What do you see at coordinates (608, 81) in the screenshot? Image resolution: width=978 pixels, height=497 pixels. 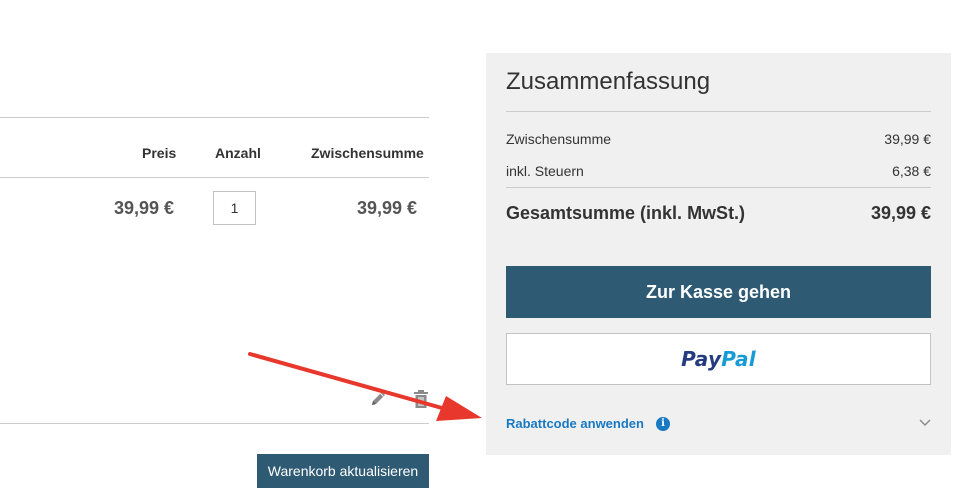 I see `summary-title: Zusammenfassung` at bounding box center [608, 81].